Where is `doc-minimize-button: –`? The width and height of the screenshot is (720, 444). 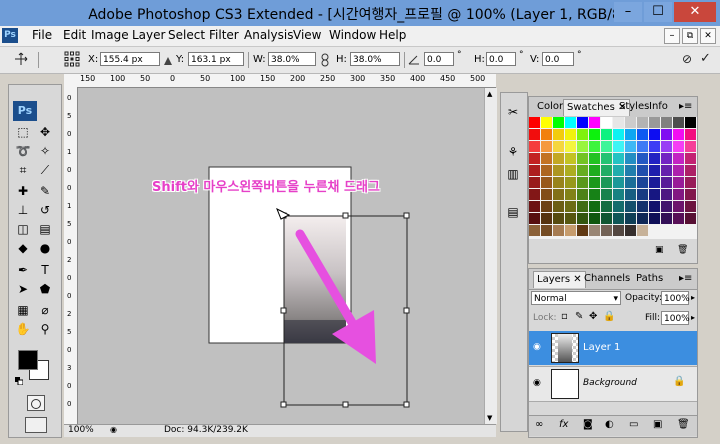
doc-minimize-button: – is located at coordinates (672, 36).